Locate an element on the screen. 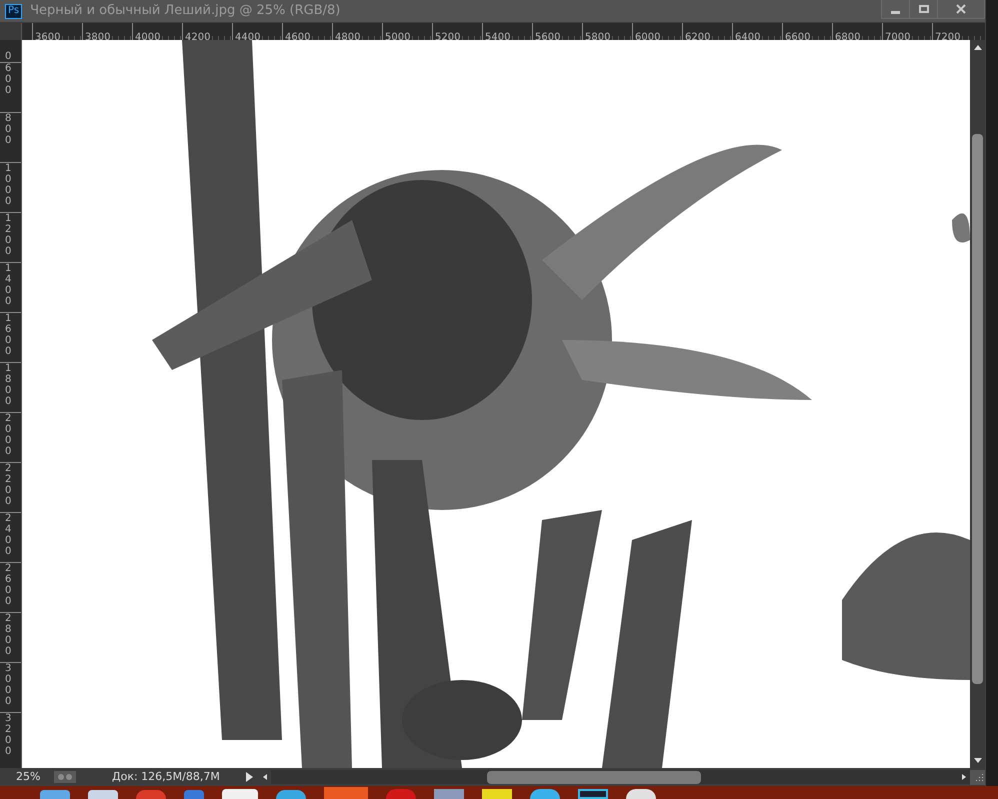 Image resolution: width=998 pixels, height=799 pixels. ruler-label: 2400 is located at coordinates (8, 535).